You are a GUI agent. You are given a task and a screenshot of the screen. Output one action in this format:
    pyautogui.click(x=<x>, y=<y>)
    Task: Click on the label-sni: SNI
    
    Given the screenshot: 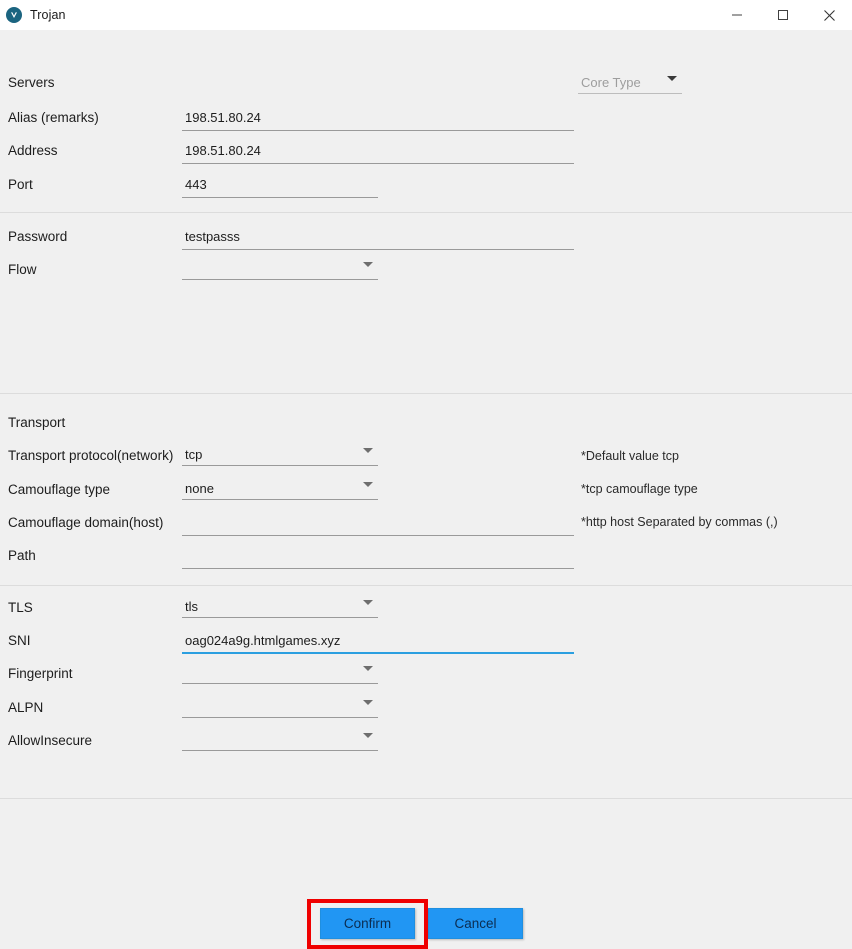 What is the action you would take?
    pyautogui.click(x=19, y=640)
    